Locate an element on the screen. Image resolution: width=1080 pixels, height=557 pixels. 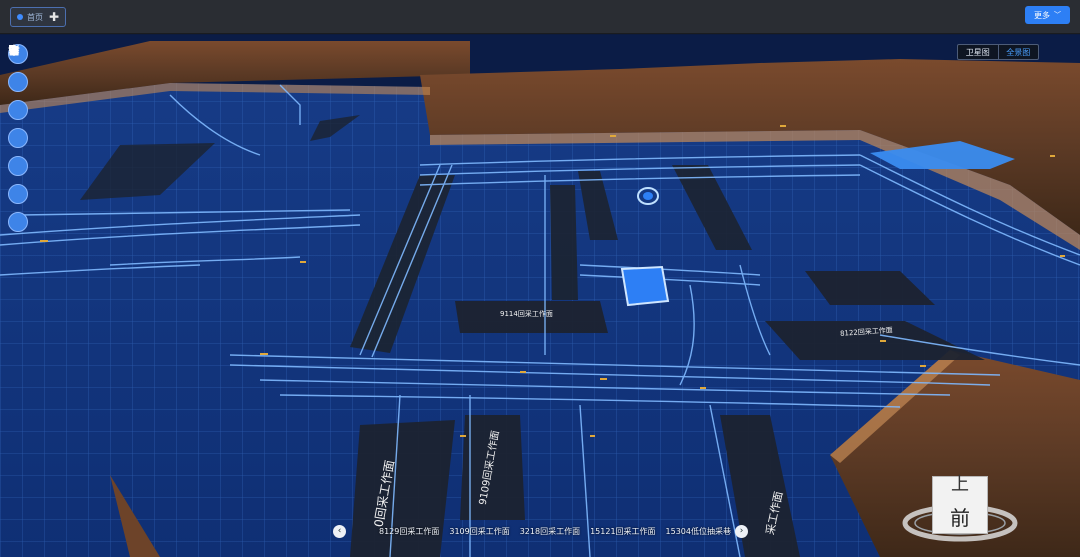
tab-panorama-view: 全景图 is located at coordinates (1018, 52).